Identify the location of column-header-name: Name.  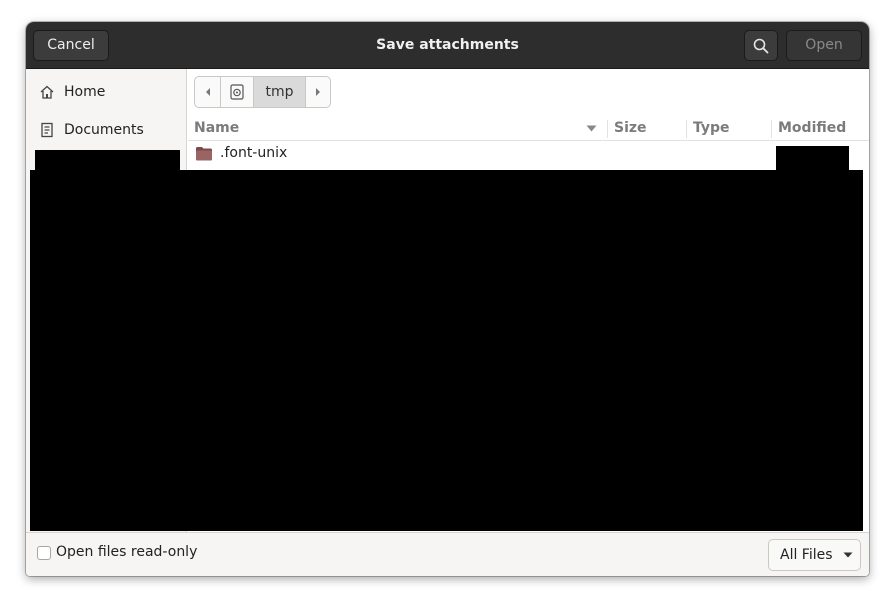
(216, 128).